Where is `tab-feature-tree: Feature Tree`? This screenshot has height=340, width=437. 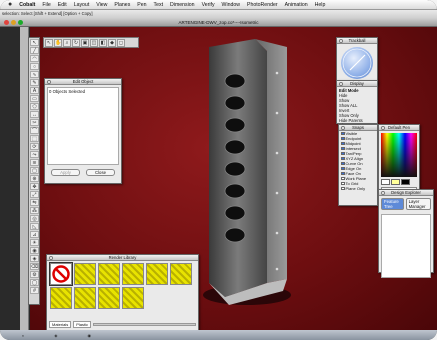
tab-feature-tree: Feature Tree is located at coordinates (392, 204).